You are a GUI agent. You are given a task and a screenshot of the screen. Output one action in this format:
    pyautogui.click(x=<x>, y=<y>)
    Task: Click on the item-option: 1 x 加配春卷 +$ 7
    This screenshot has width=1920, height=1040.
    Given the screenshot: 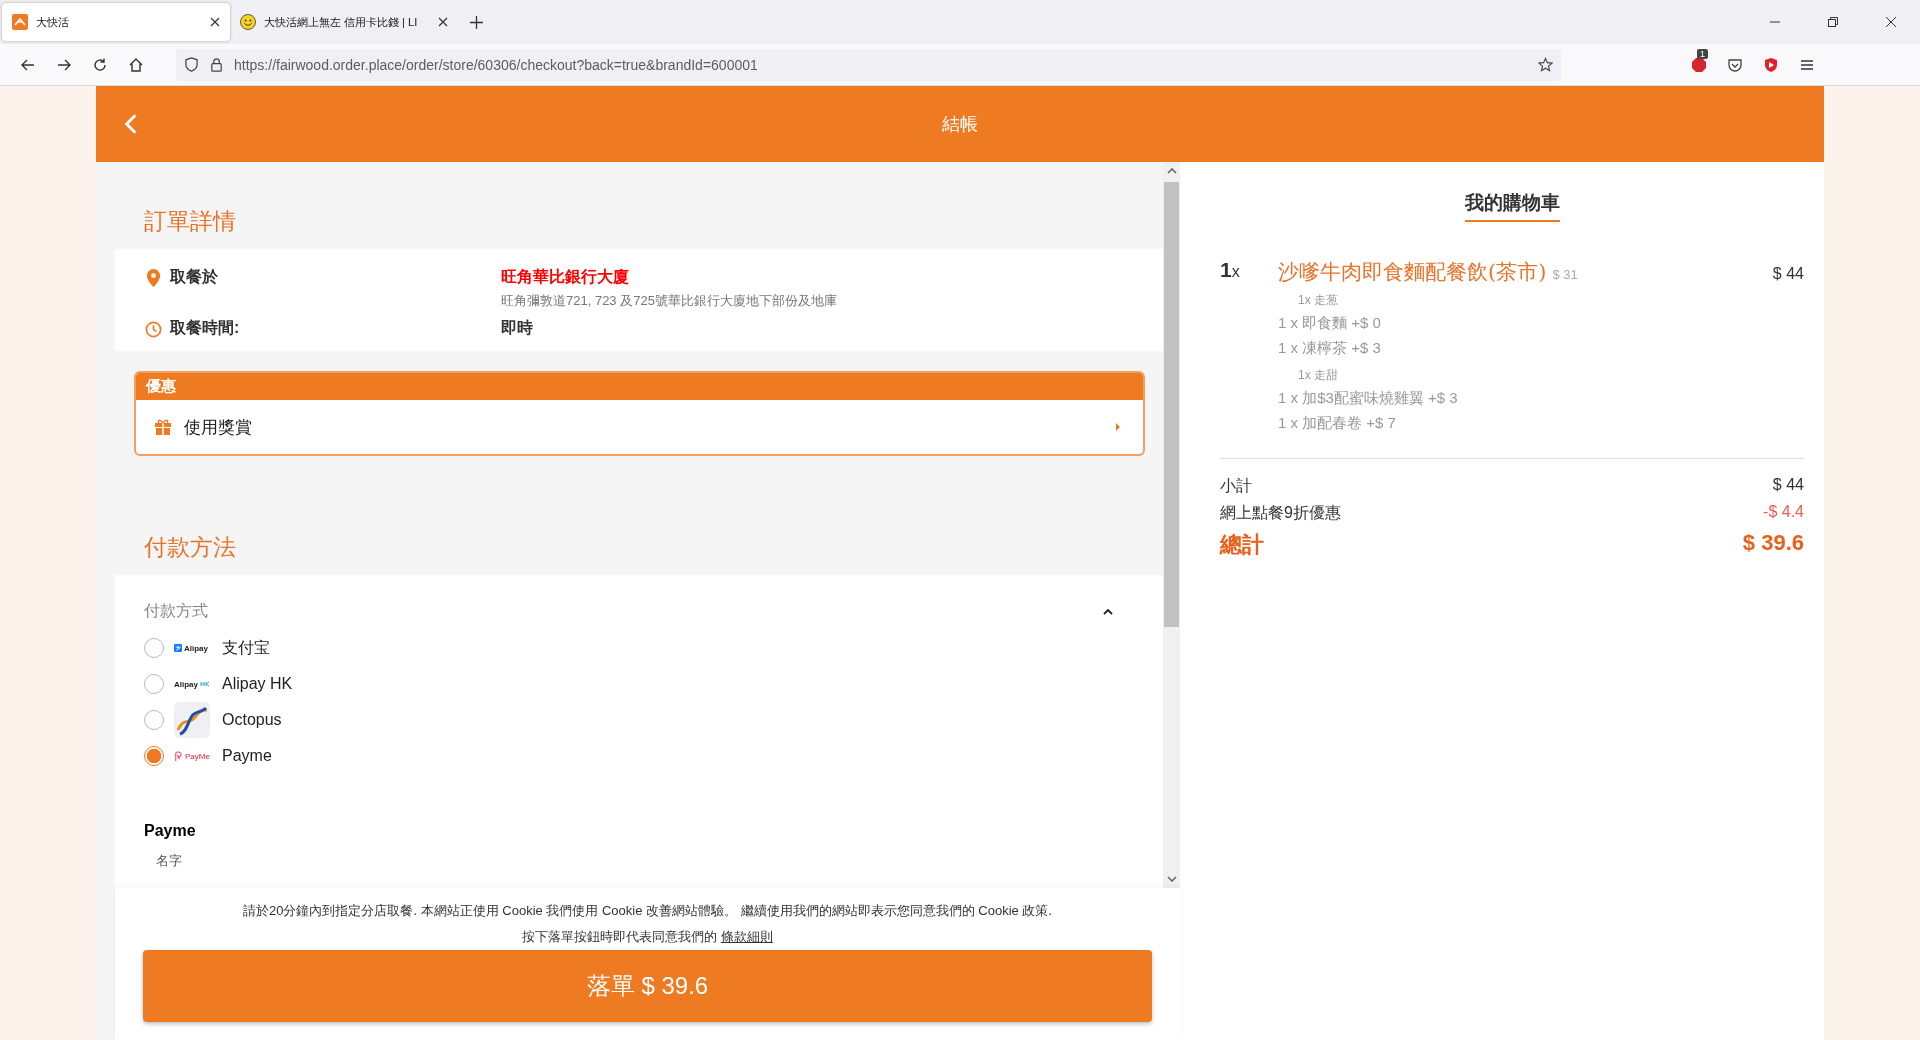 What is the action you would take?
    pyautogui.click(x=1541, y=423)
    